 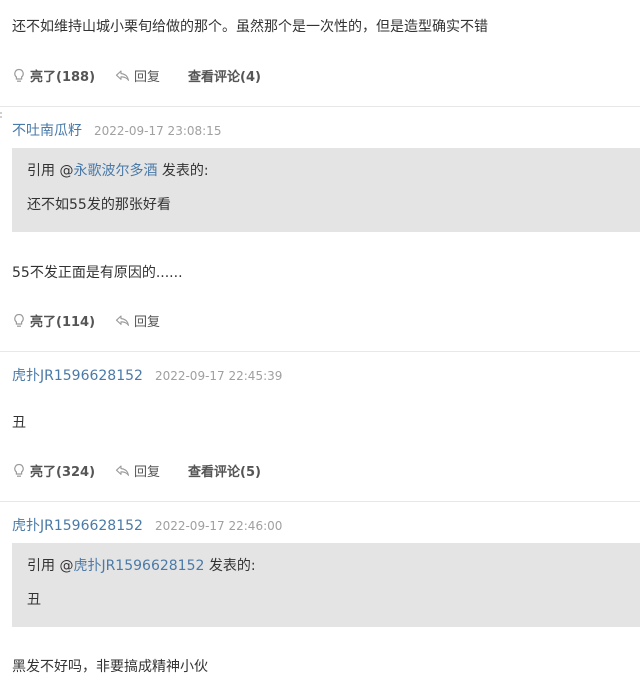 I want to click on post-text: 丑, so click(x=19, y=423).